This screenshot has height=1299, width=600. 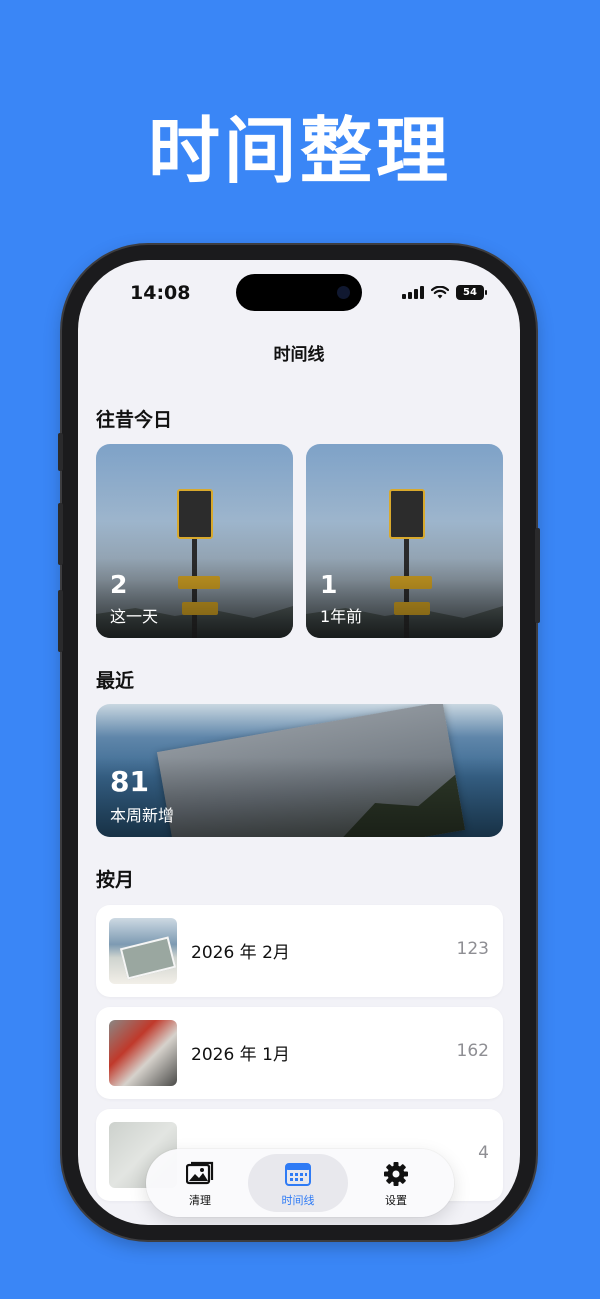 I want to click on tab-label: 设置, so click(x=396, y=1200).